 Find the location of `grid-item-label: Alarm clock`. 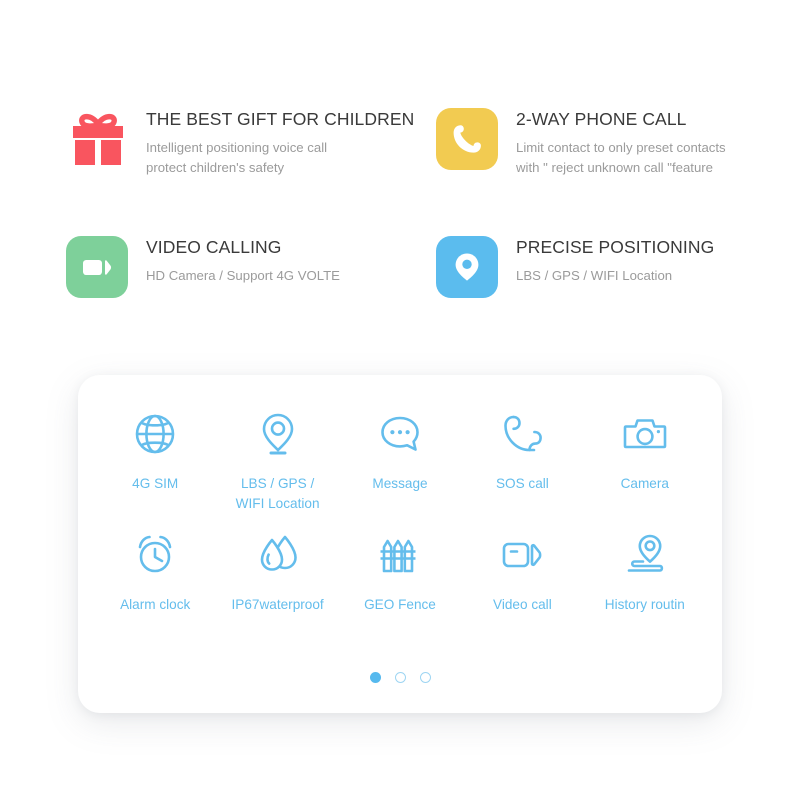

grid-item-label: Alarm clock is located at coordinates (155, 605).